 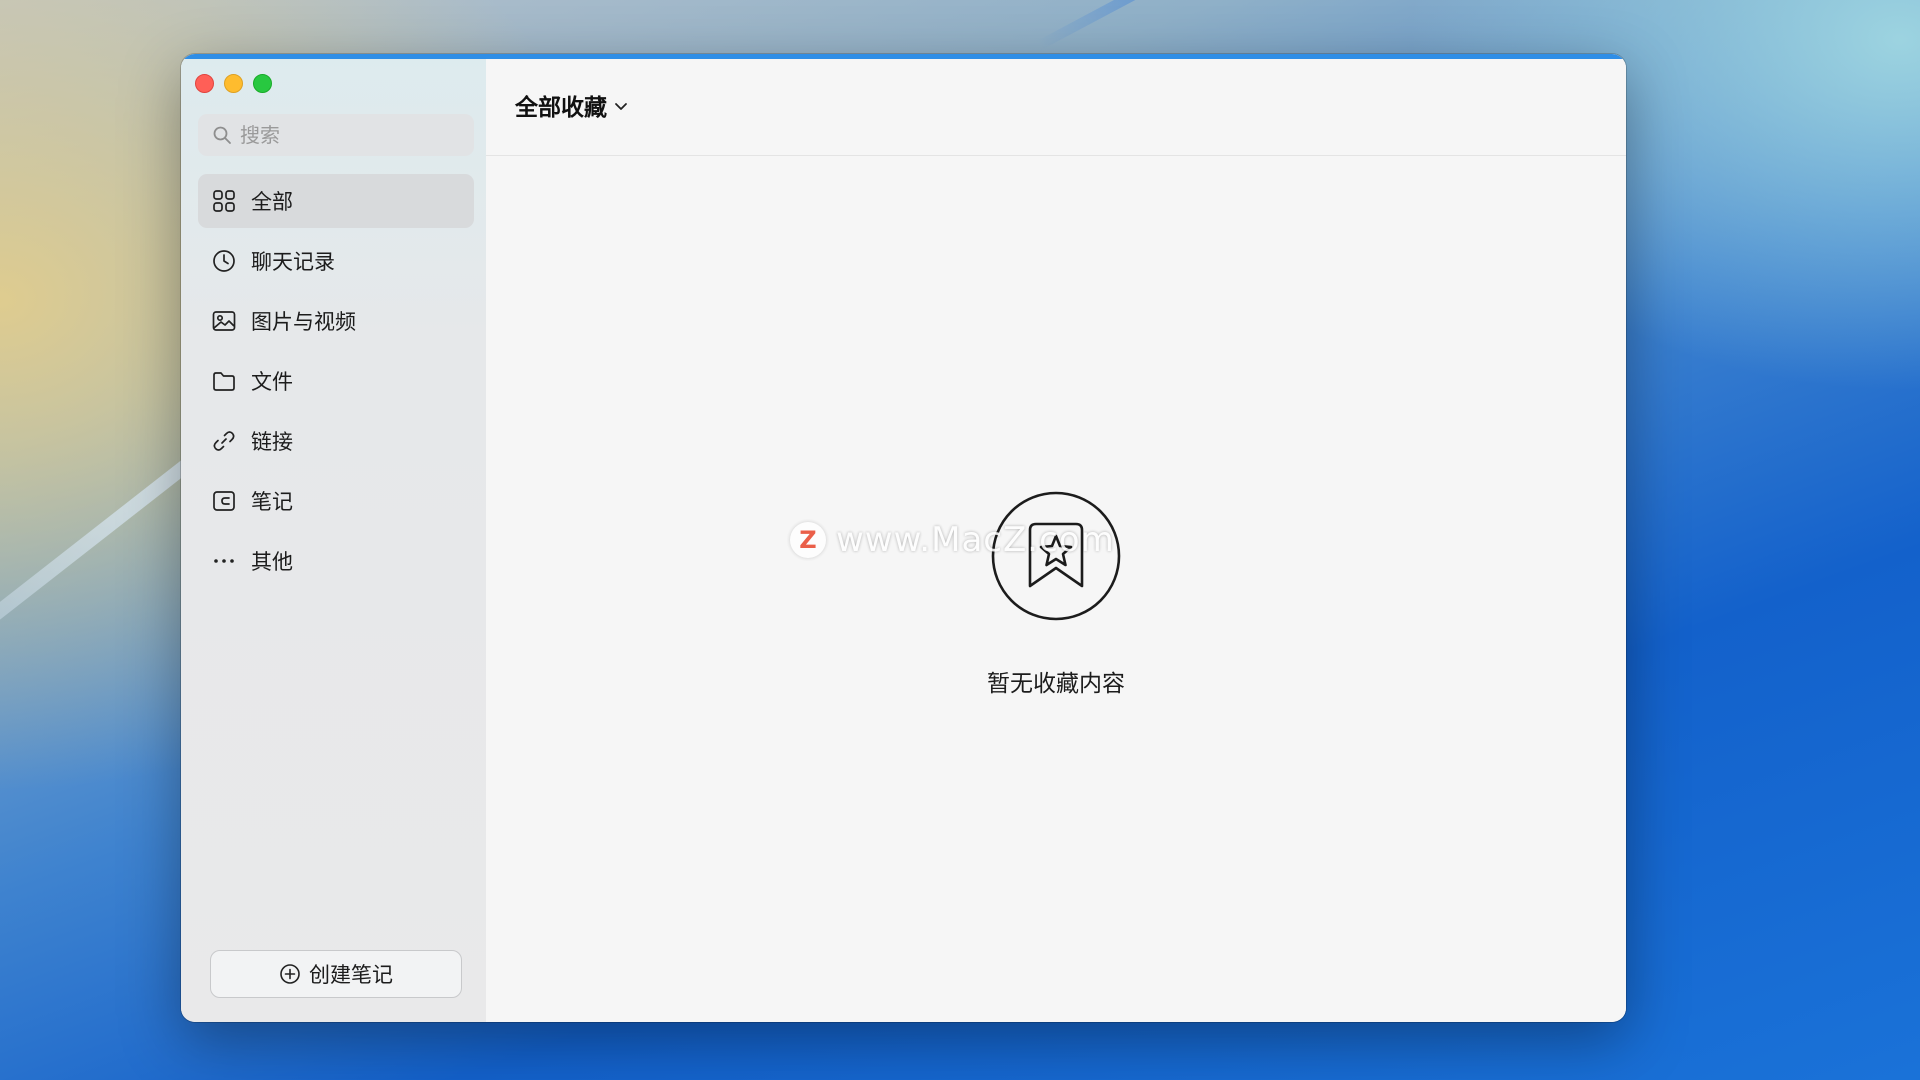 I want to click on sidebar-item-notes: 笔记, so click(x=336, y=501).